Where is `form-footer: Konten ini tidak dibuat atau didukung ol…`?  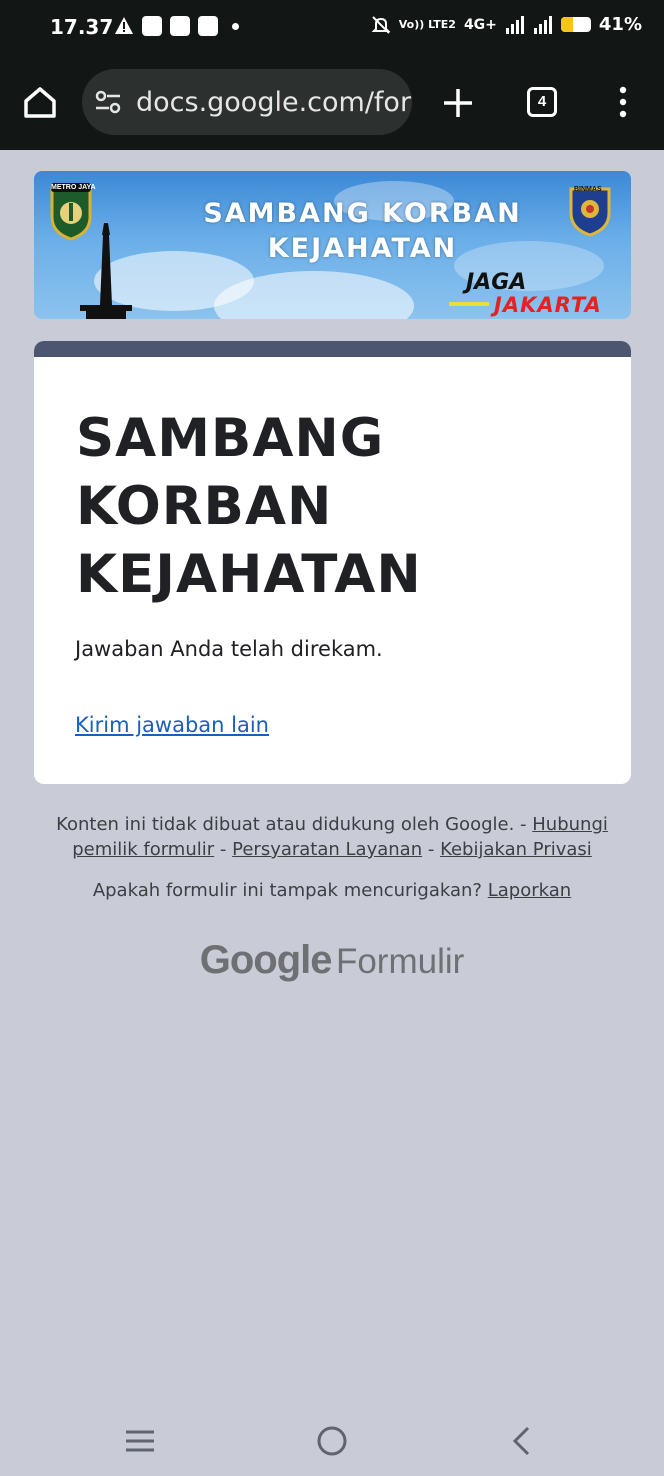
form-footer: Konten ini tidak dibuat atau didukung ol… is located at coordinates (332, 837).